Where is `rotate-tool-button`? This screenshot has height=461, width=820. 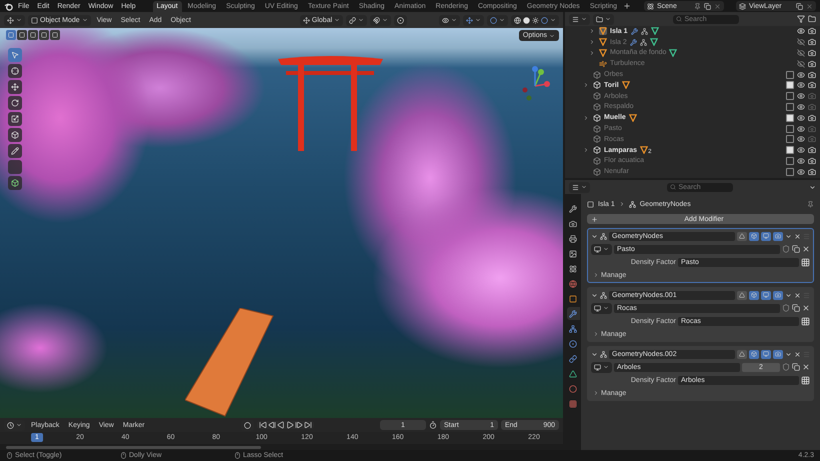
rotate-tool-button is located at coordinates (15, 103).